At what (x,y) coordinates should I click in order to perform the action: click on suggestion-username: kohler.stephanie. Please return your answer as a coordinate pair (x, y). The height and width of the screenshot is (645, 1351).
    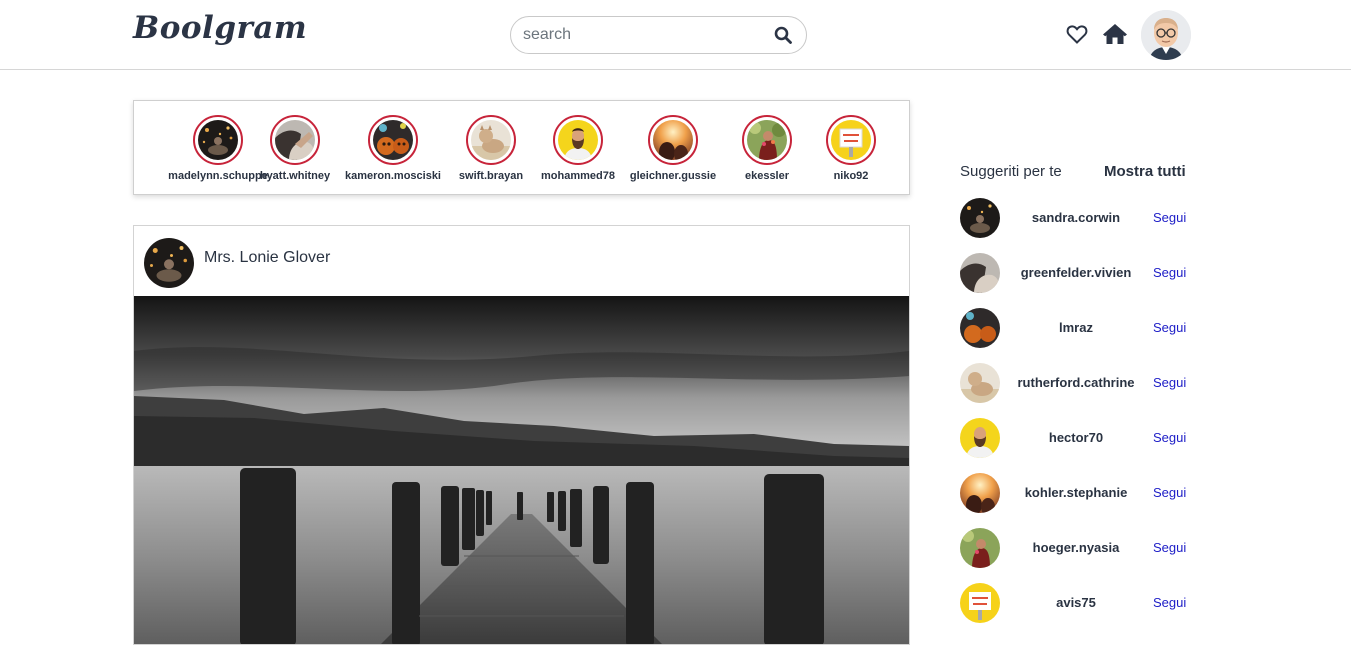
    Looking at the image, I should click on (1076, 492).